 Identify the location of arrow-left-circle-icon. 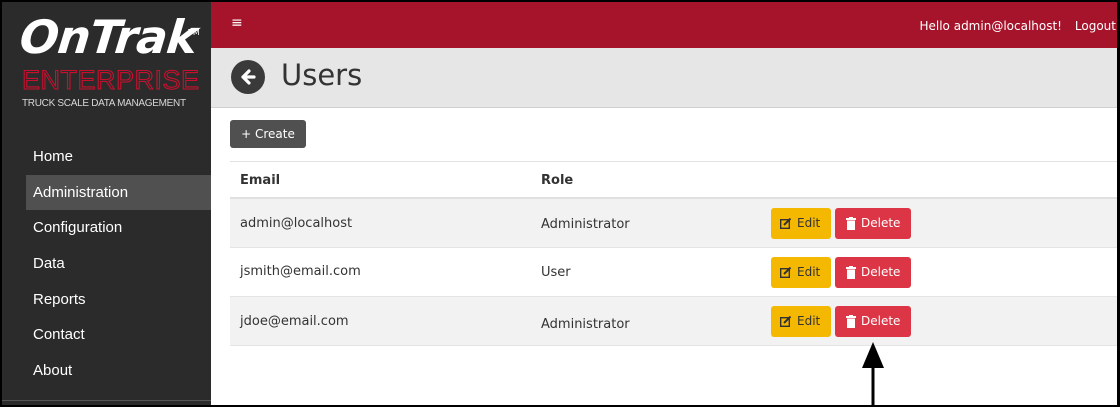
(248, 77).